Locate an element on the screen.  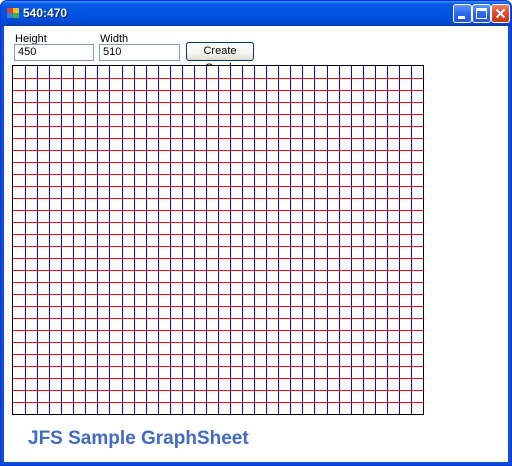
maximize-icon is located at coordinates (481, 13).